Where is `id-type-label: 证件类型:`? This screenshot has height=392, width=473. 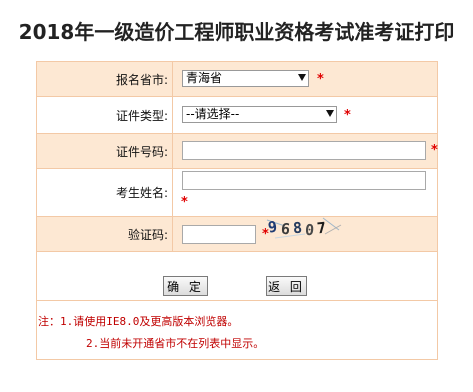 id-type-label: 证件类型: is located at coordinates (105, 115).